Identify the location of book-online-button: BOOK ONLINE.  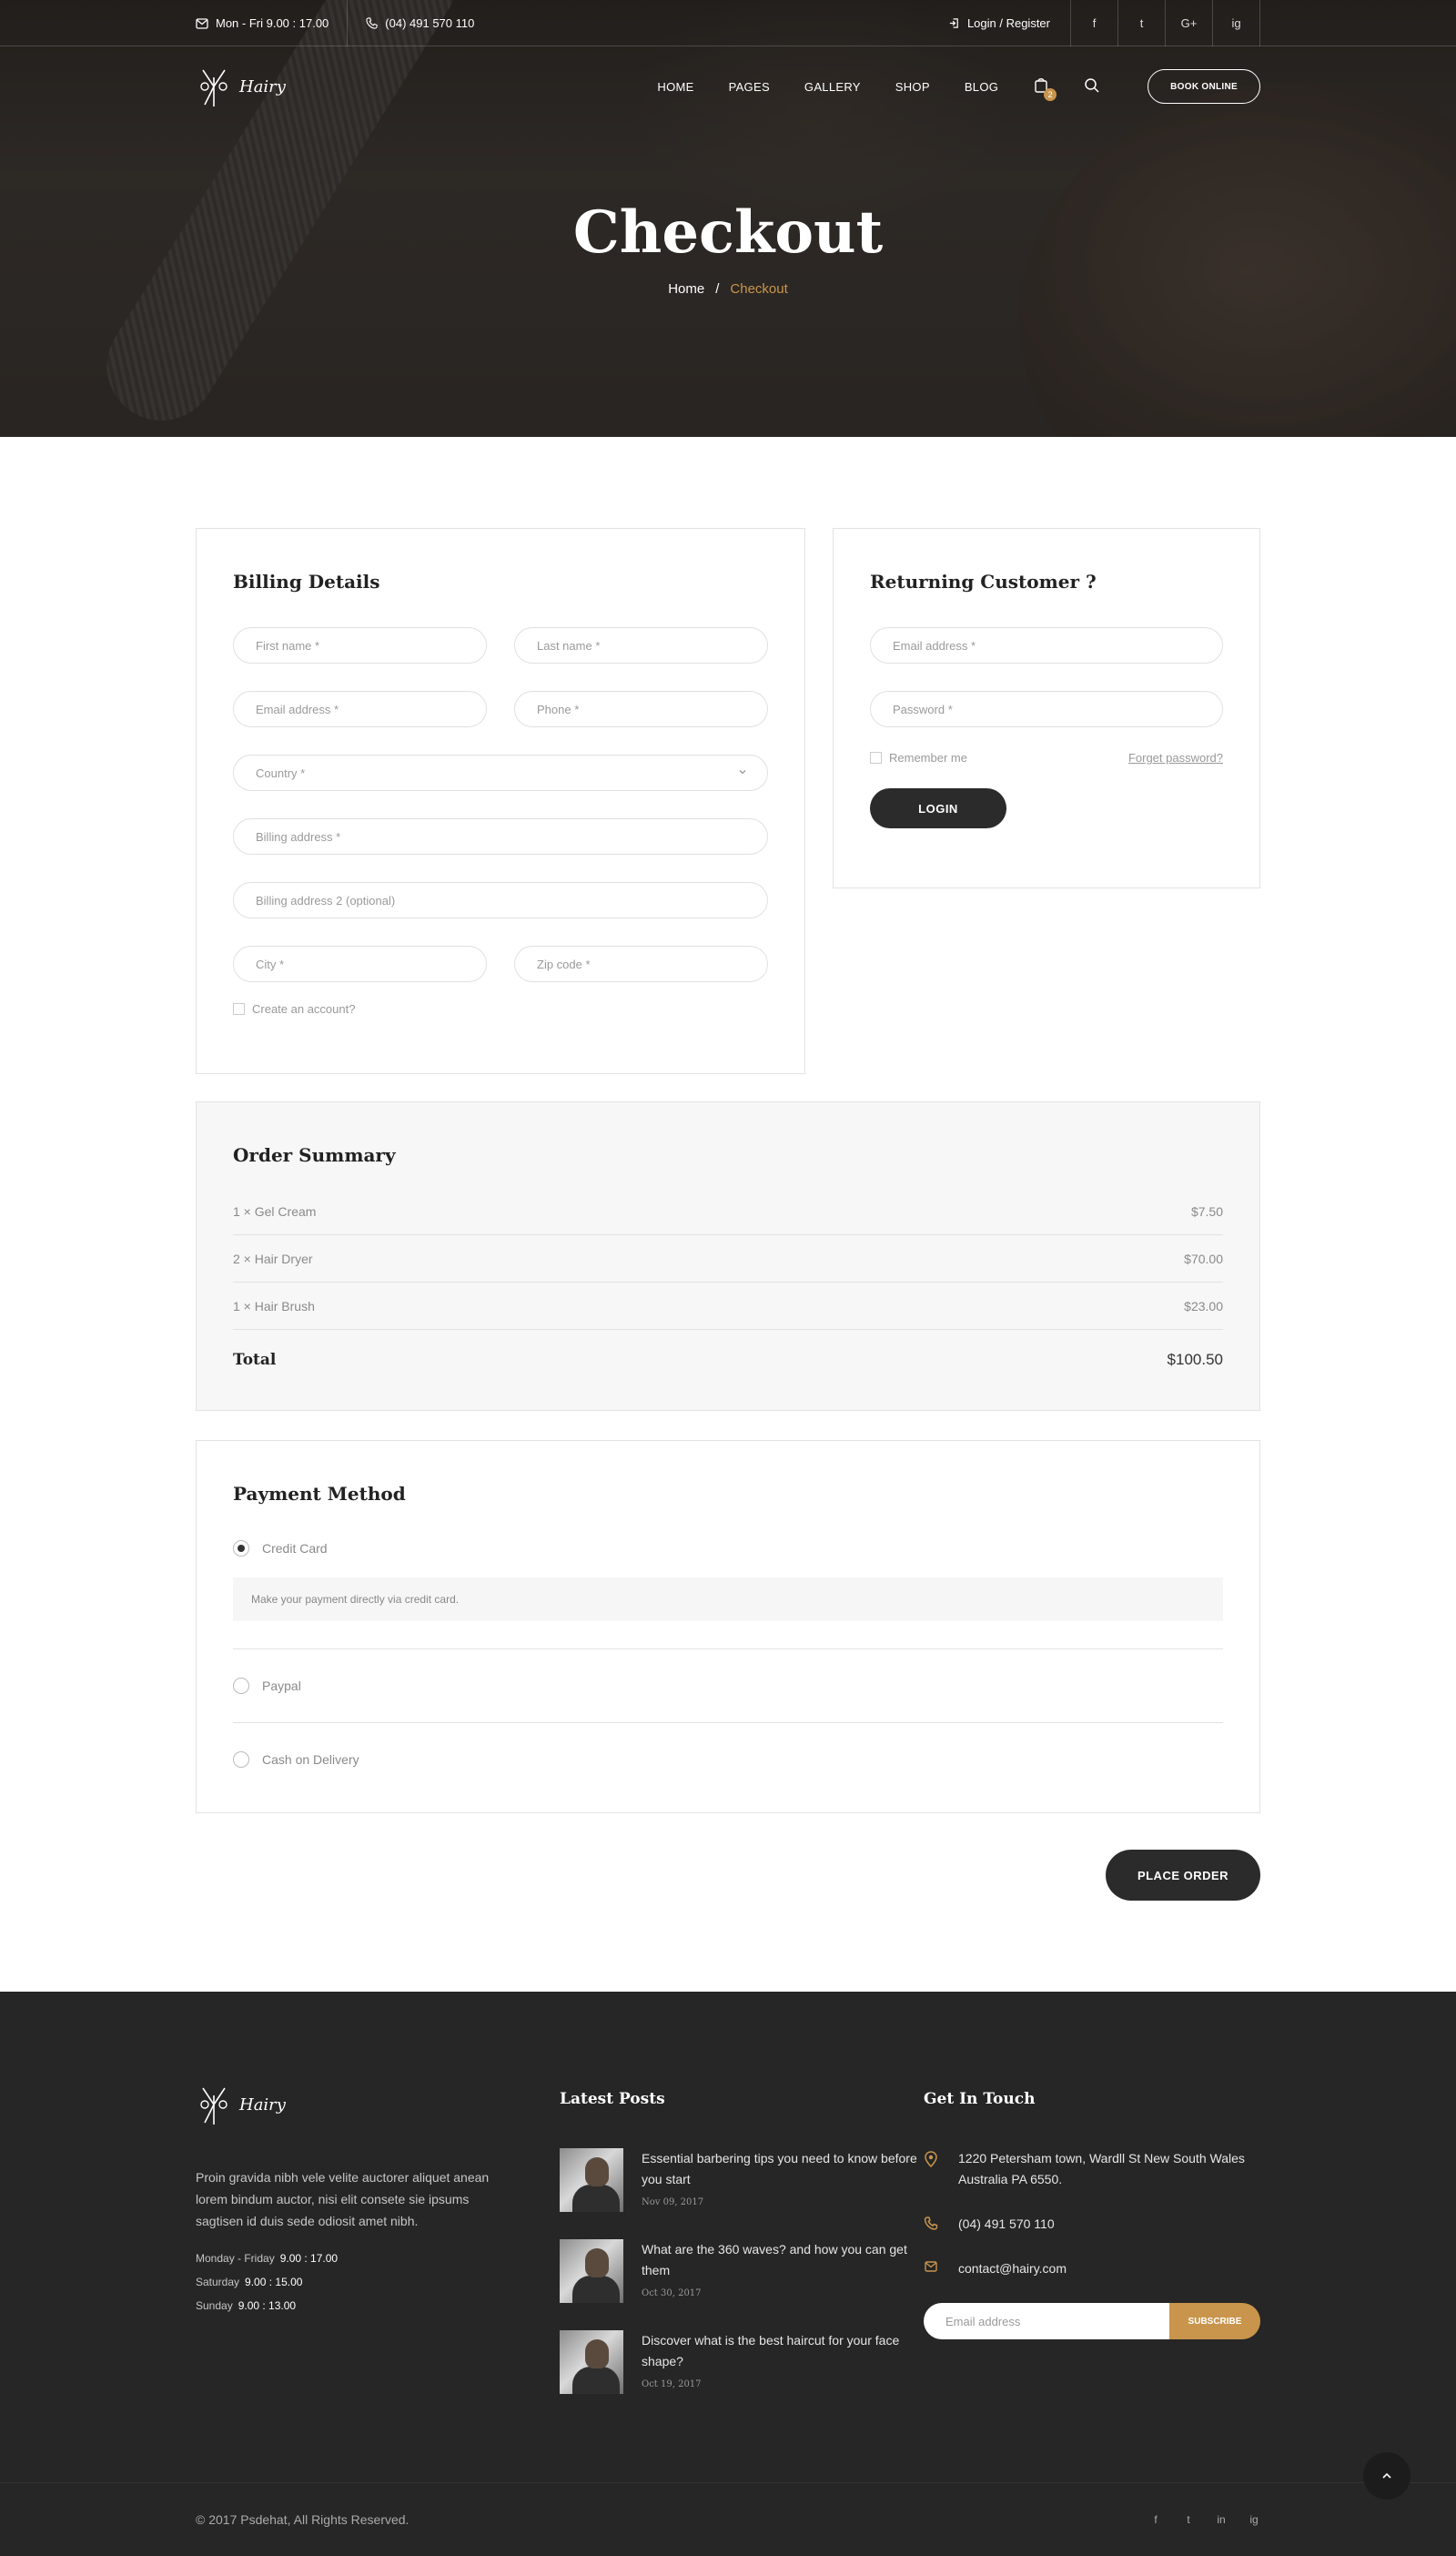
(1204, 86).